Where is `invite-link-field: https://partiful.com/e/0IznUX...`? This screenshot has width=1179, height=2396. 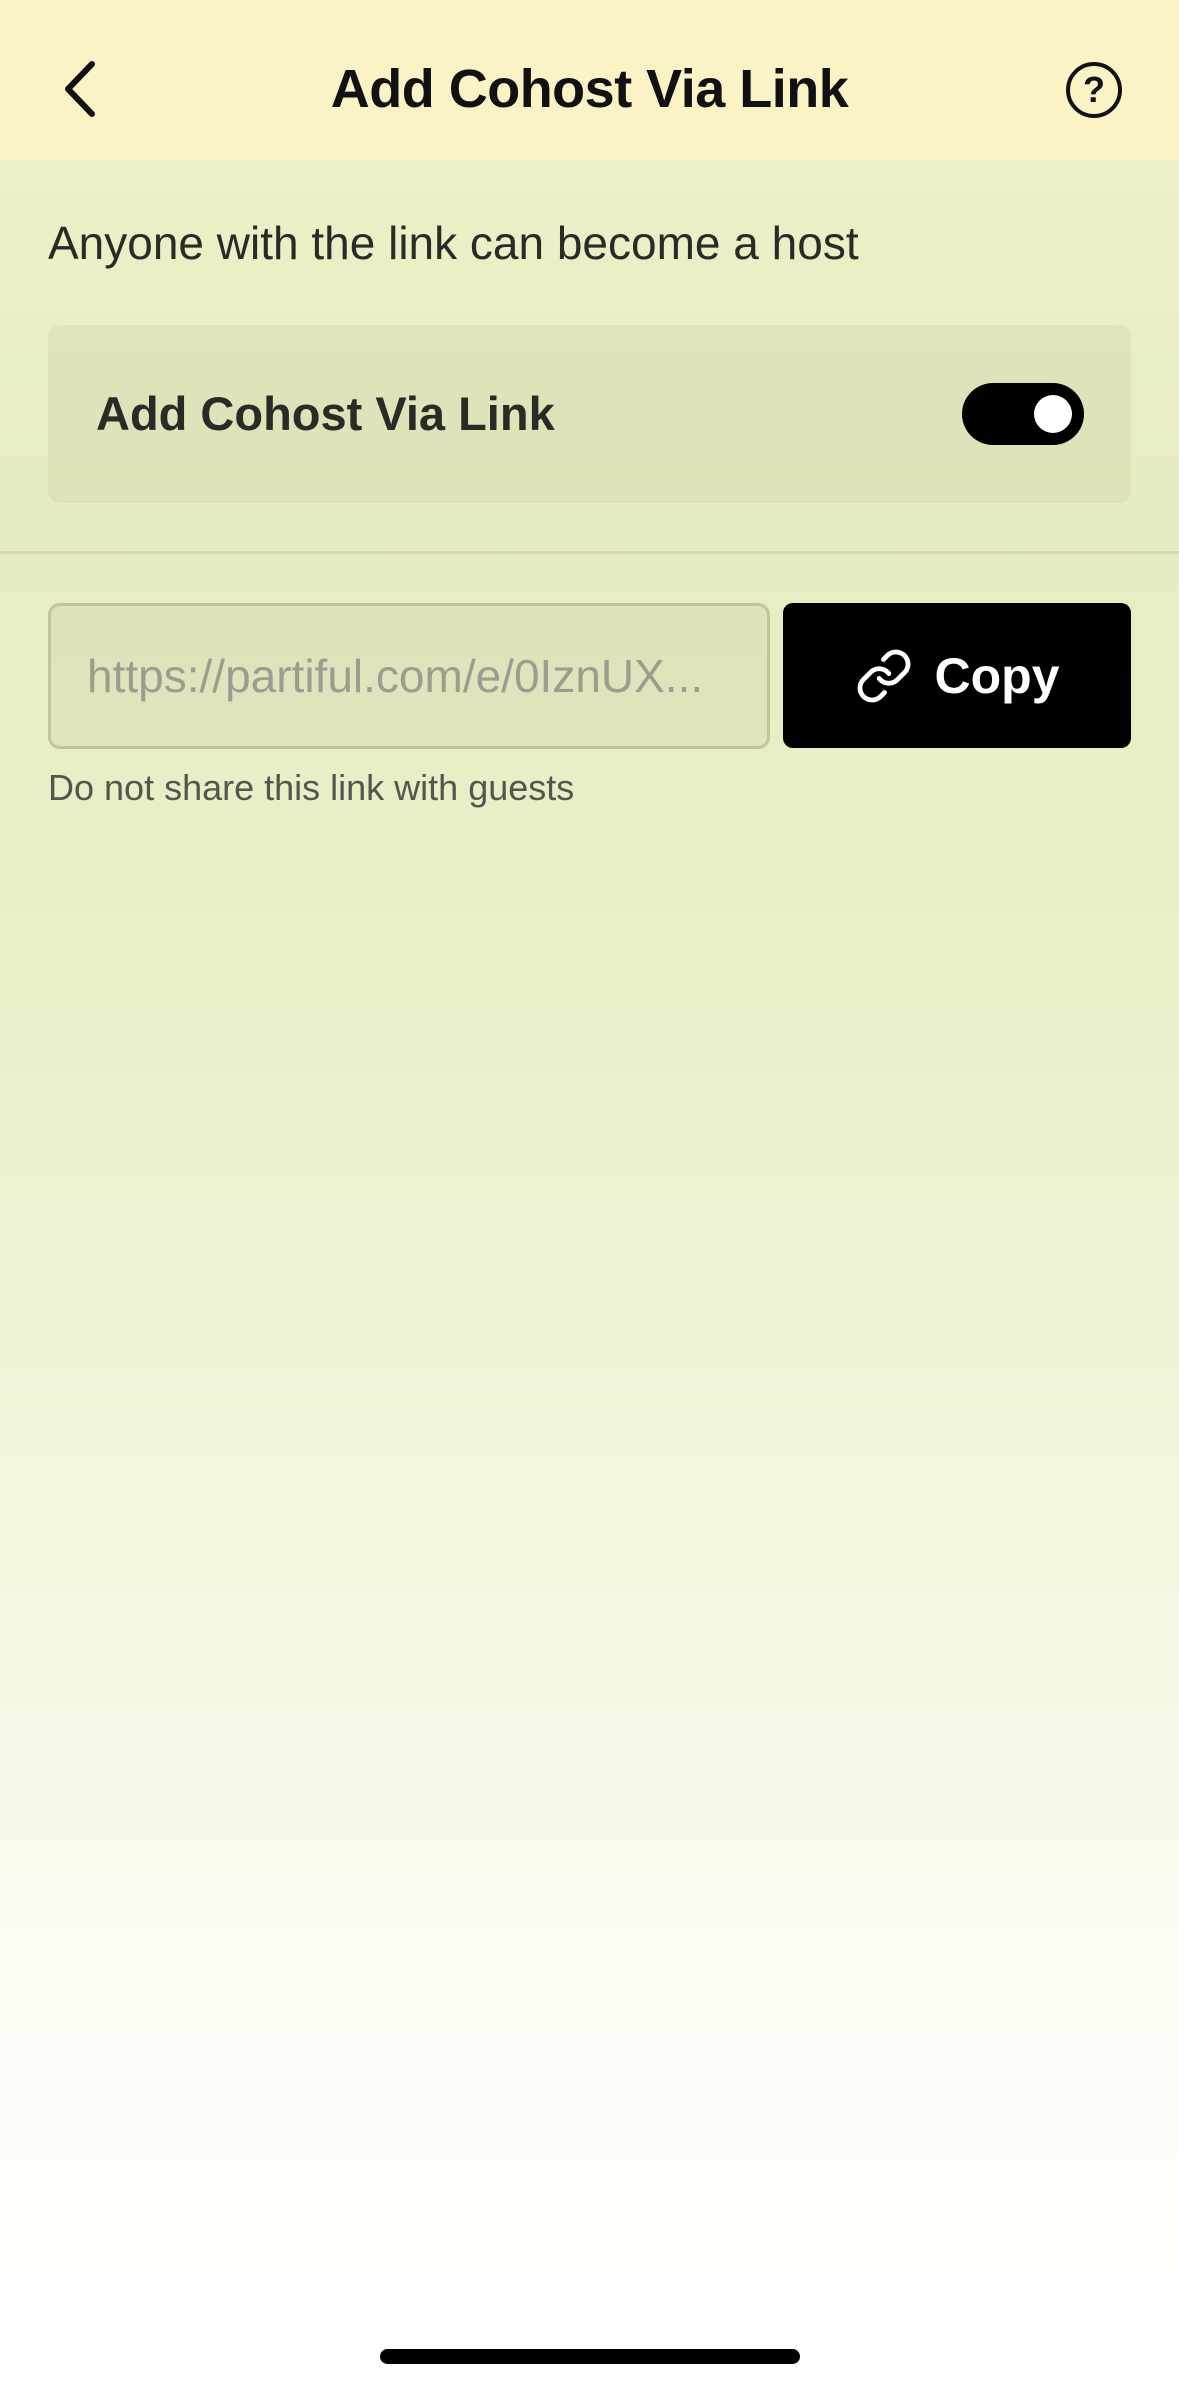
invite-link-field: https://partiful.com/e/0IznUX... is located at coordinates (409, 676).